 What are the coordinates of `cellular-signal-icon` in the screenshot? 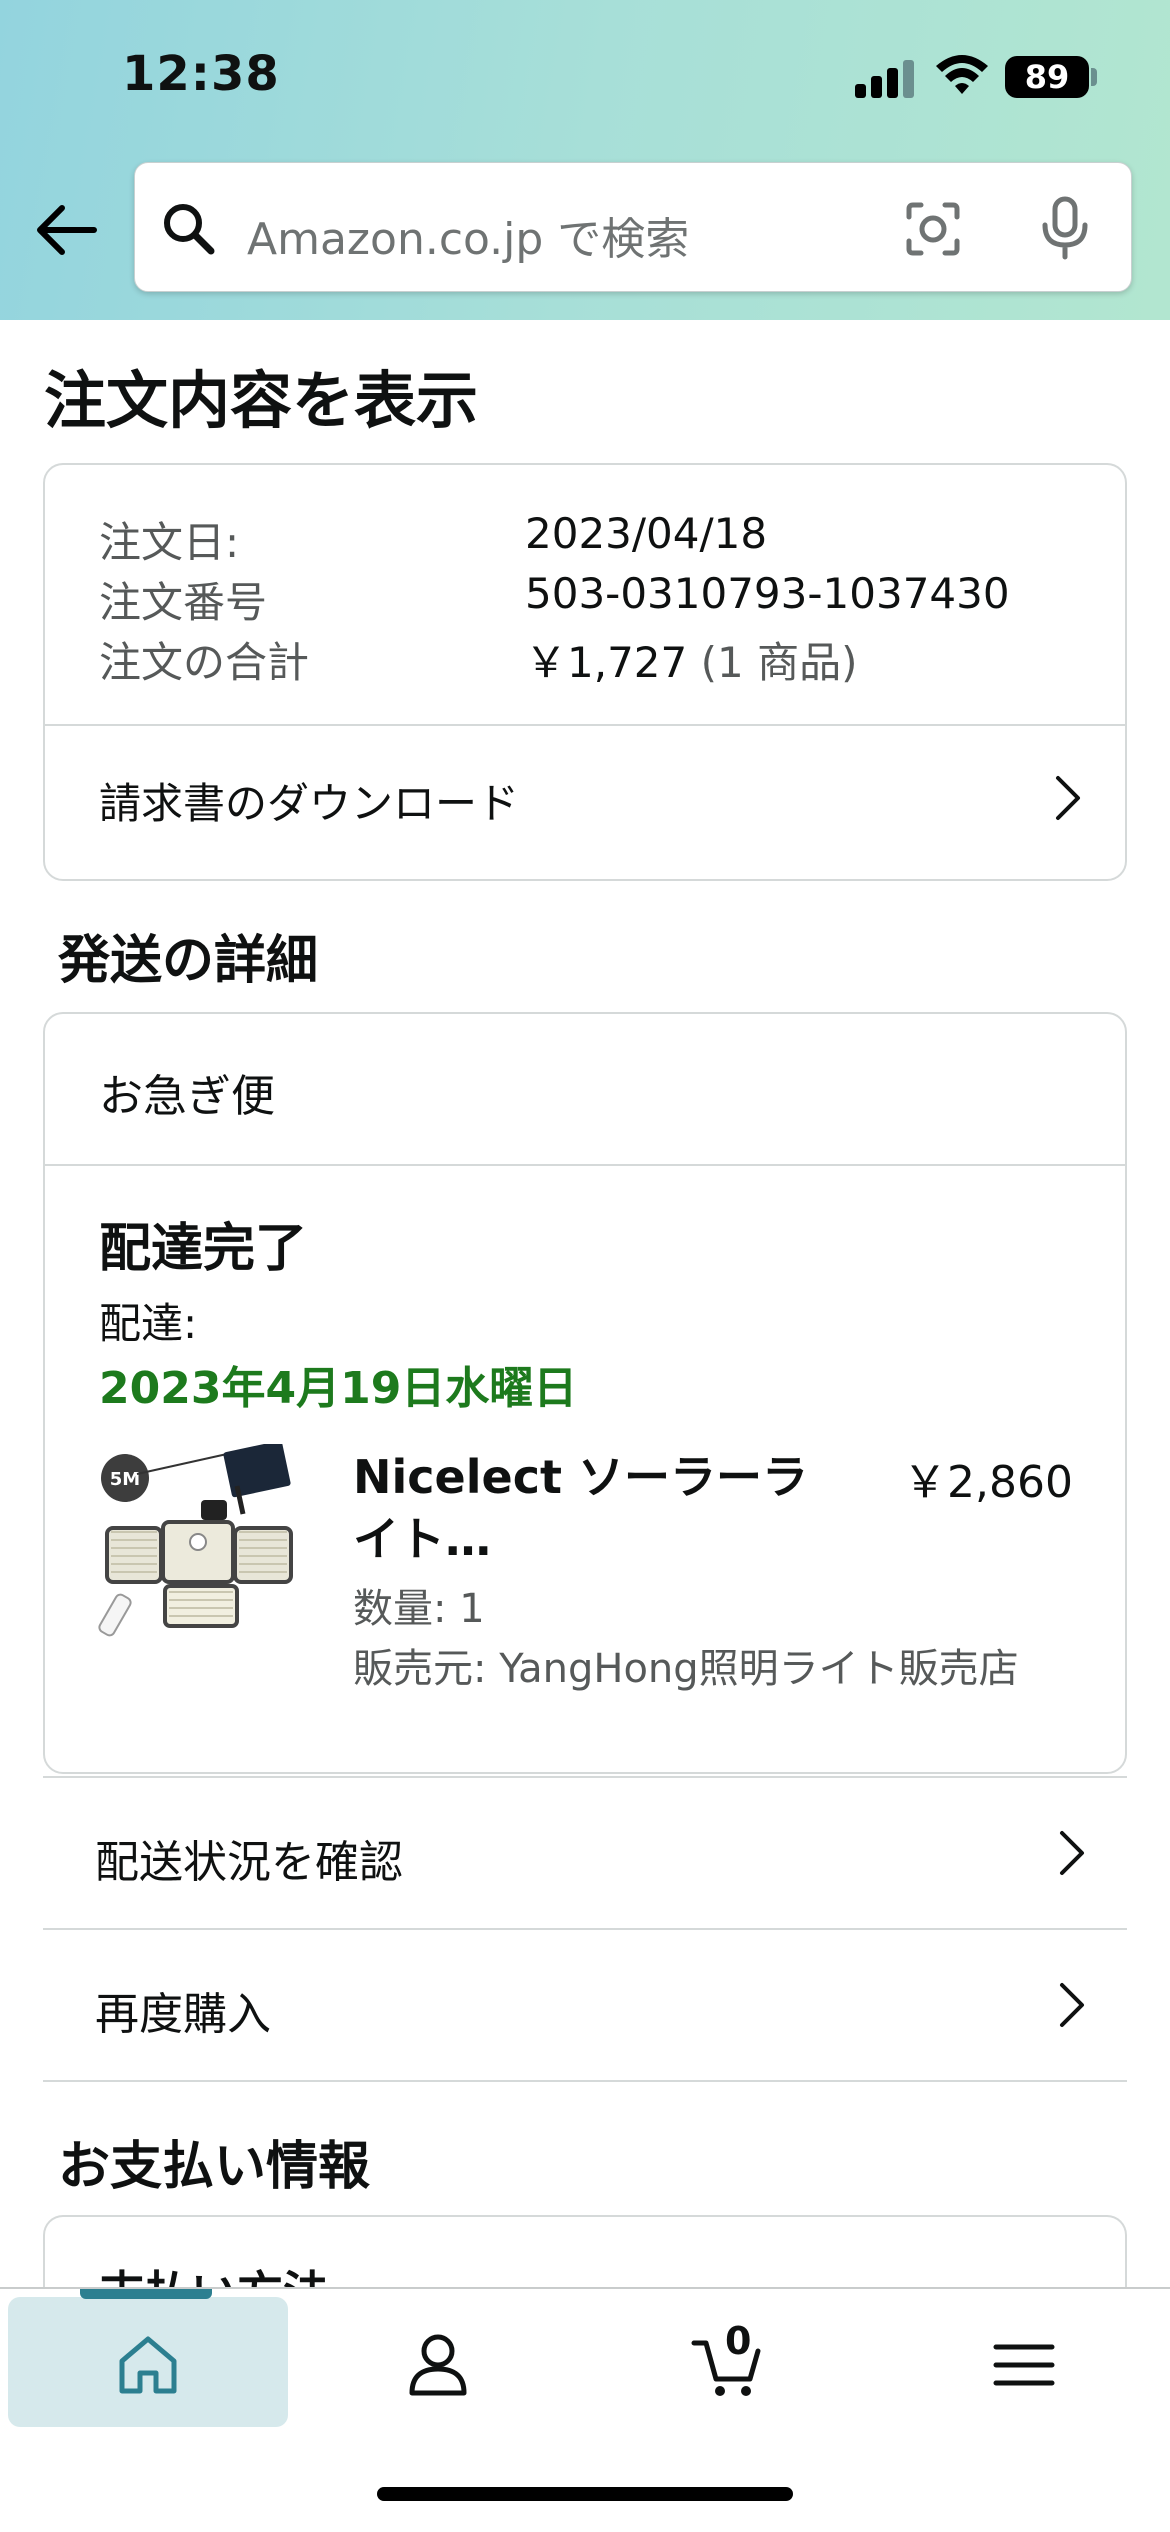 It's located at (885, 78).